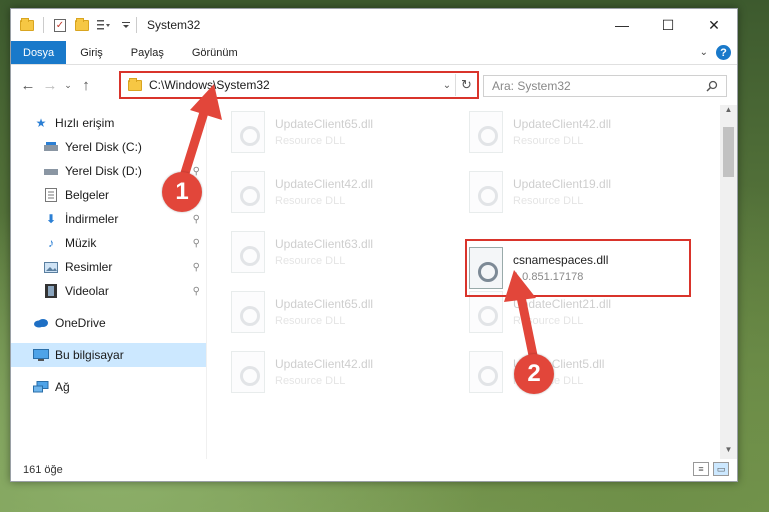 The width and height of the screenshot is (769, 512). Describe the element at coordinates (51, 291) in the screenshot. I see `video-icon` at that location.